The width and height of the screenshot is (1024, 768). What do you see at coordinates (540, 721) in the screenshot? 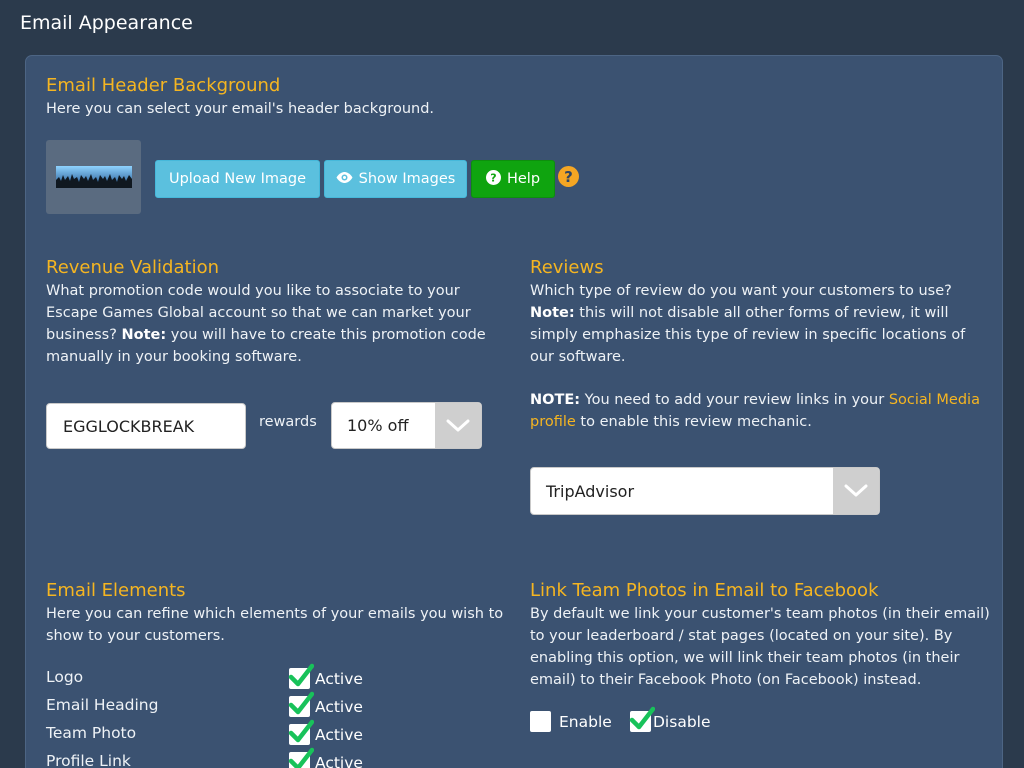
I see `enable-checkbox` at bounding box center [540, 721].